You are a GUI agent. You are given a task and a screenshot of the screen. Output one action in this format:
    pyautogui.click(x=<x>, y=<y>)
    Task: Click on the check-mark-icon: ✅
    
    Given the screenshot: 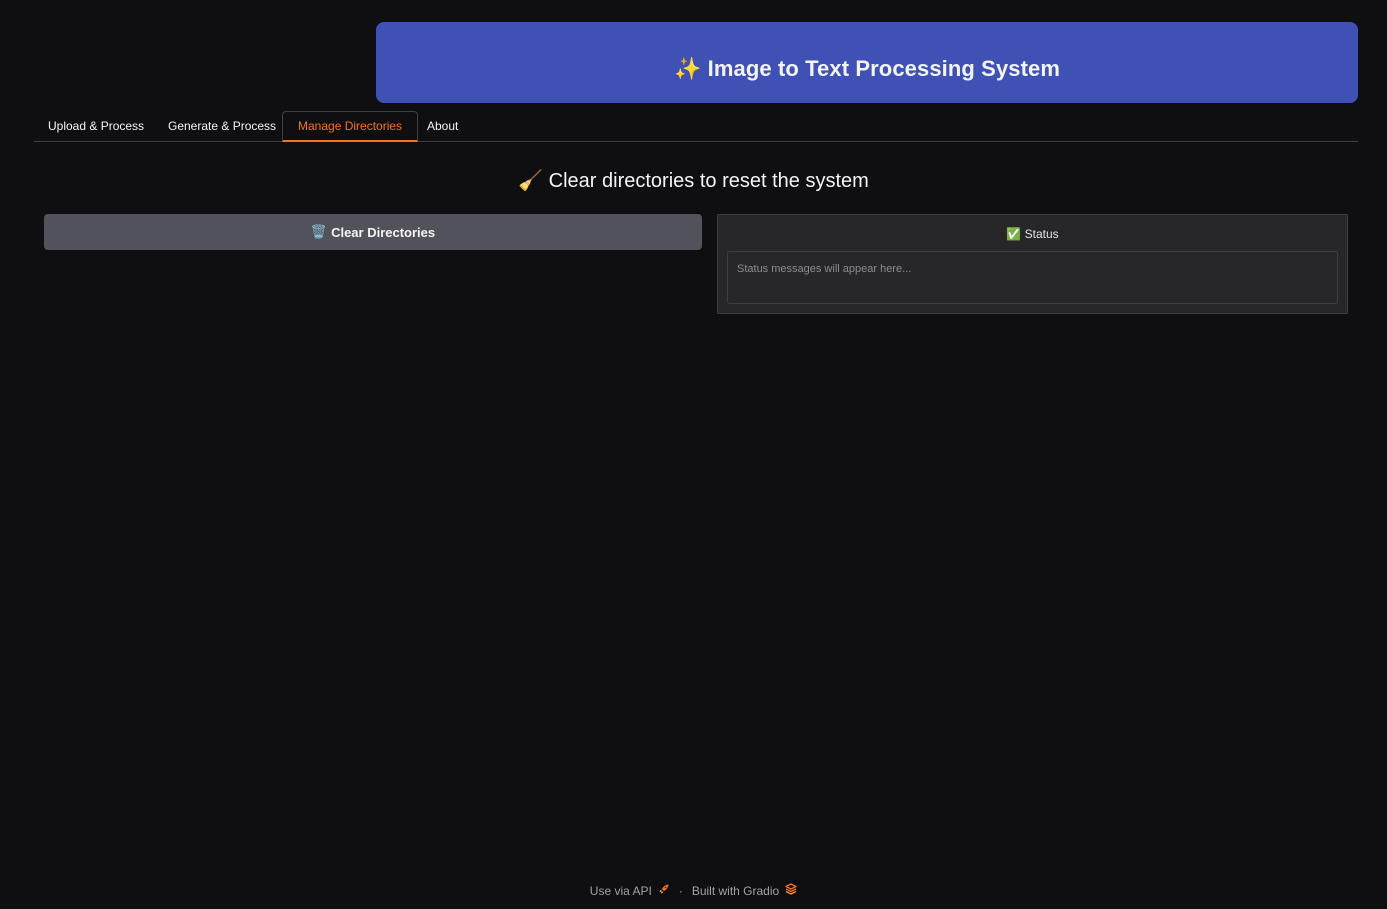 What is the action you would take?
    pyautogui.click(x=1014, y=234)
    